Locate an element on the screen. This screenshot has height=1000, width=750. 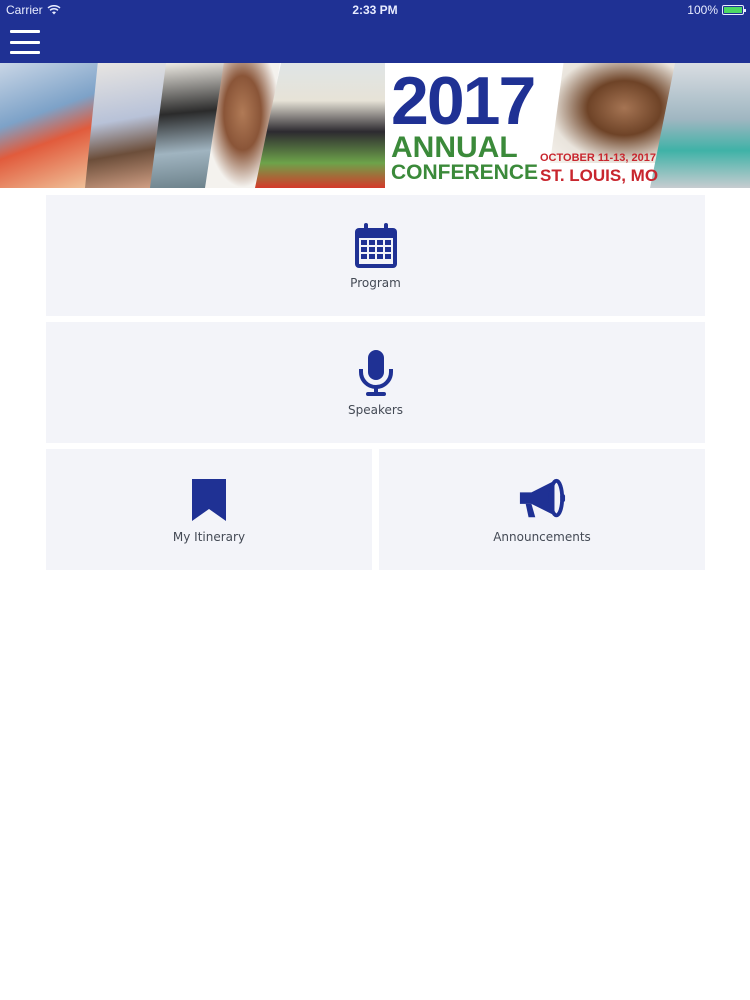
banner-photo-kids-exercising is located at coordinates (50, 125).